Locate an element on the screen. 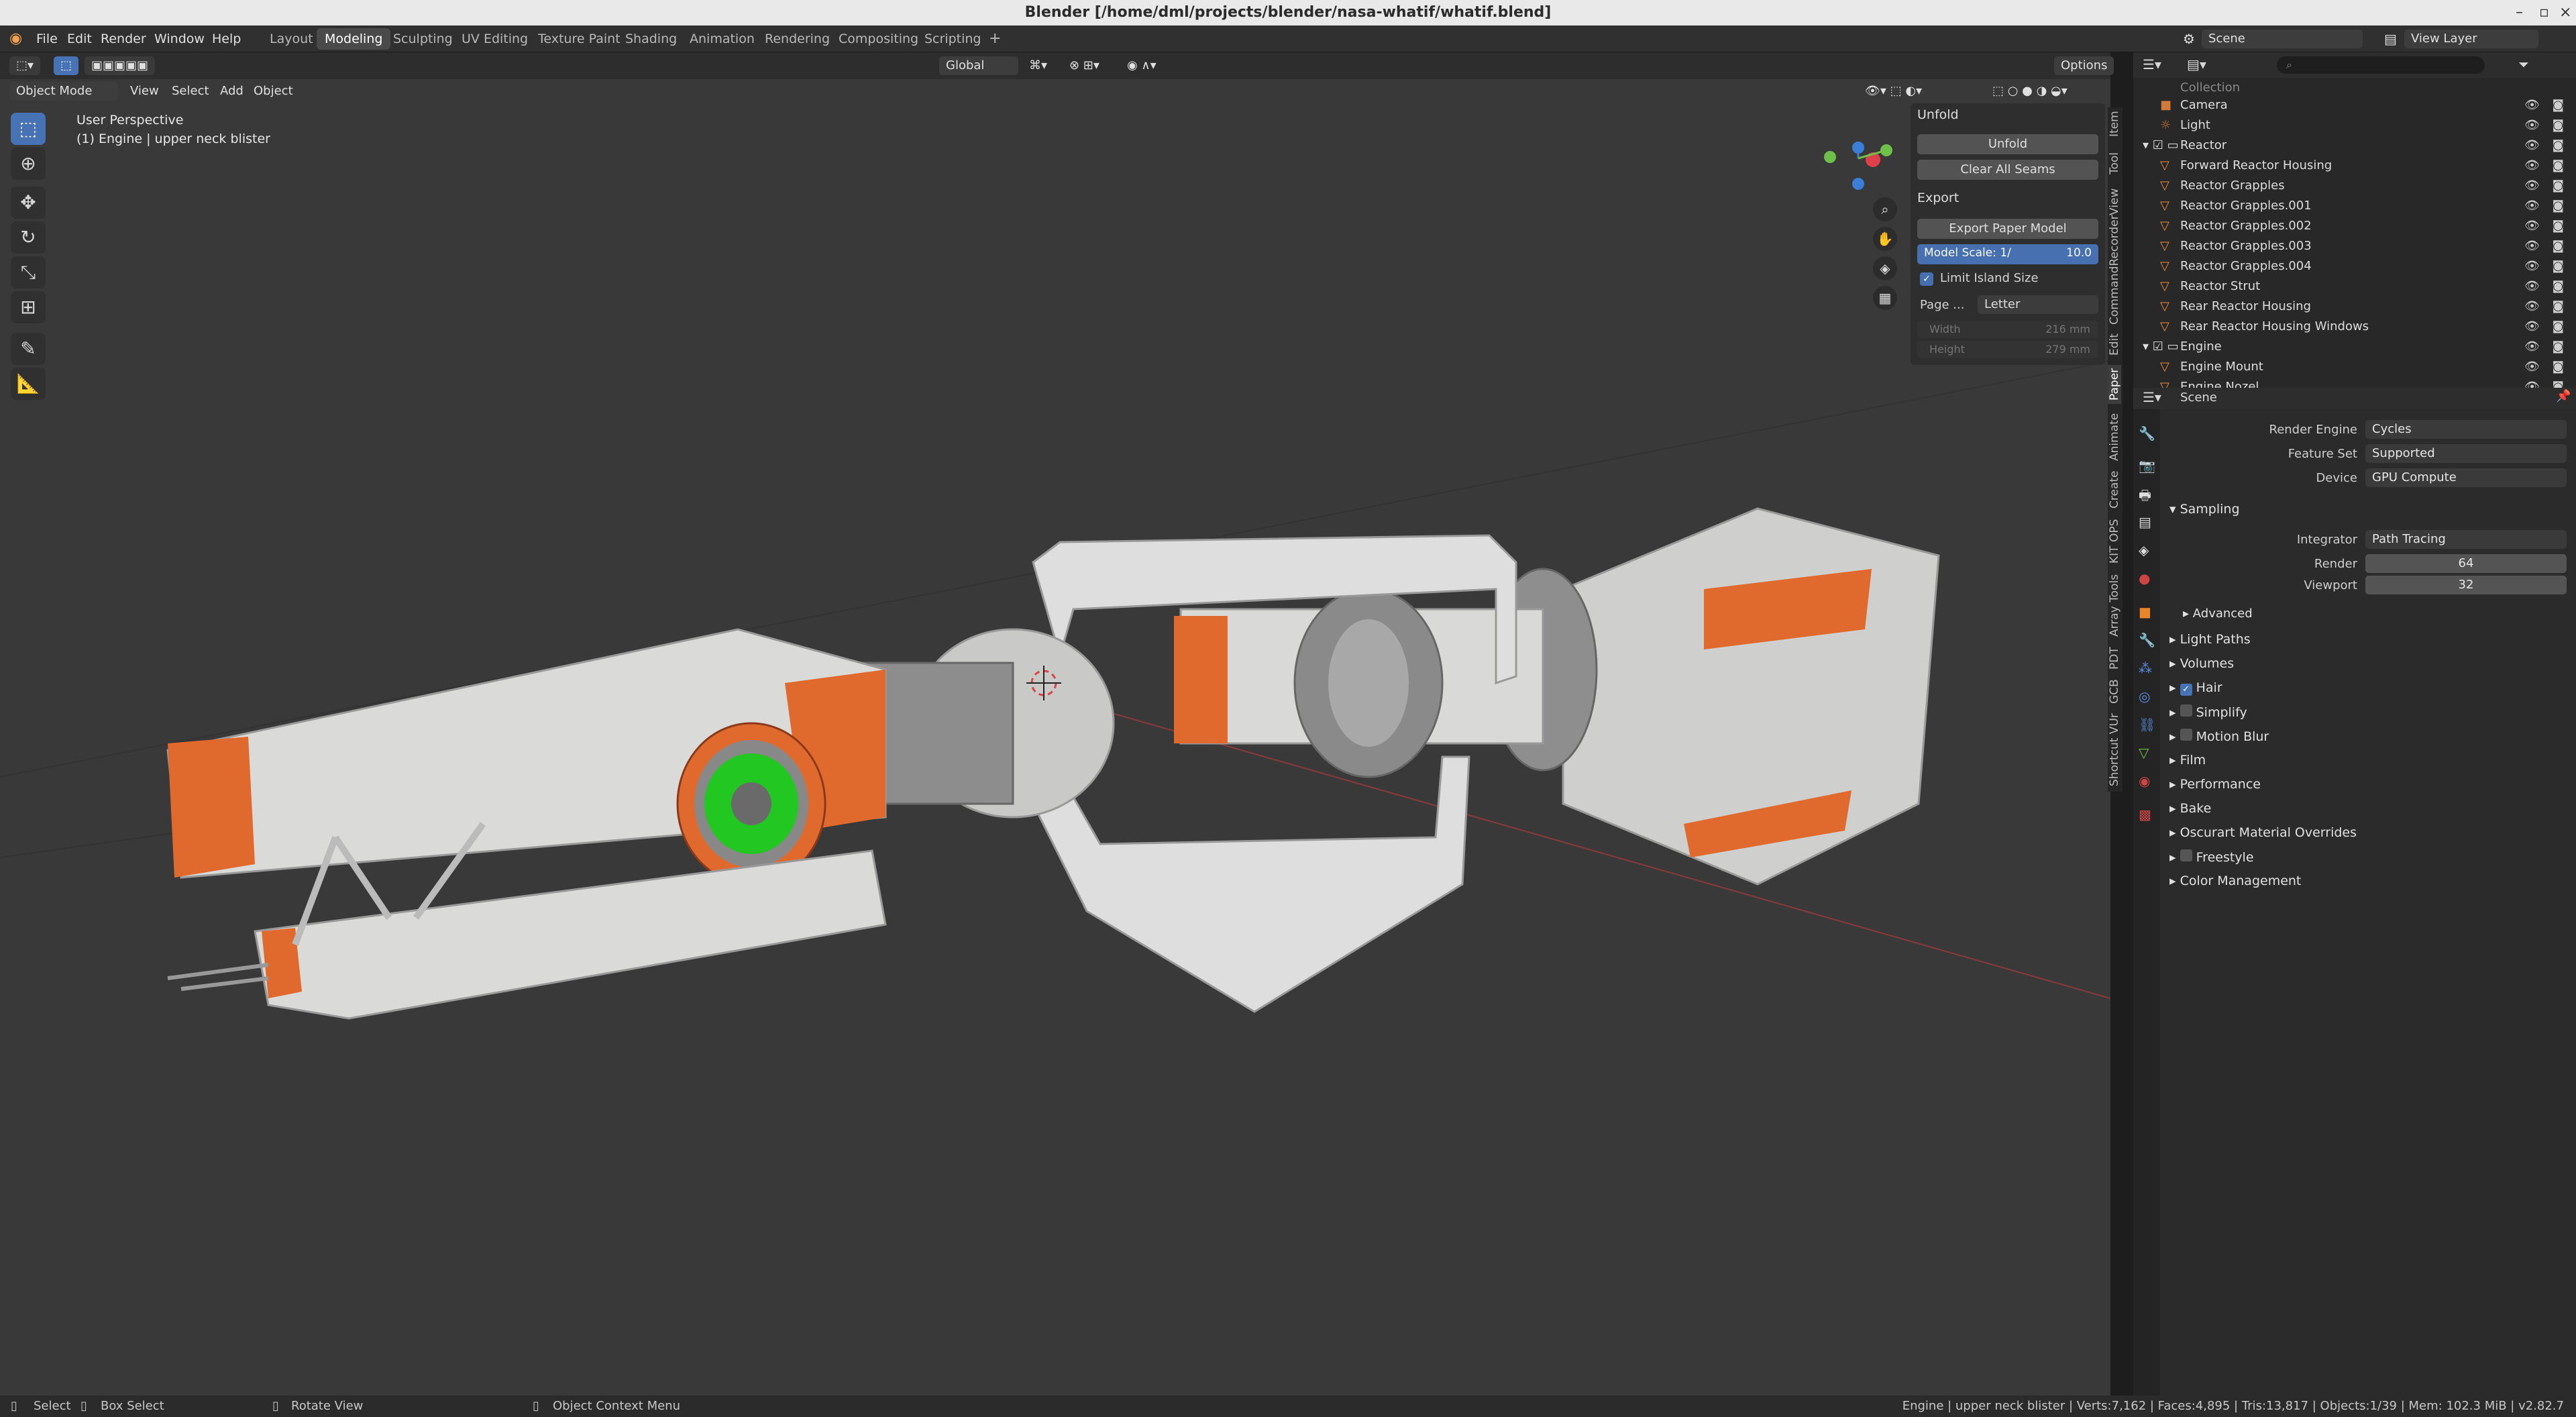  menu-edit: Edit is located at coordinates (79, 38).